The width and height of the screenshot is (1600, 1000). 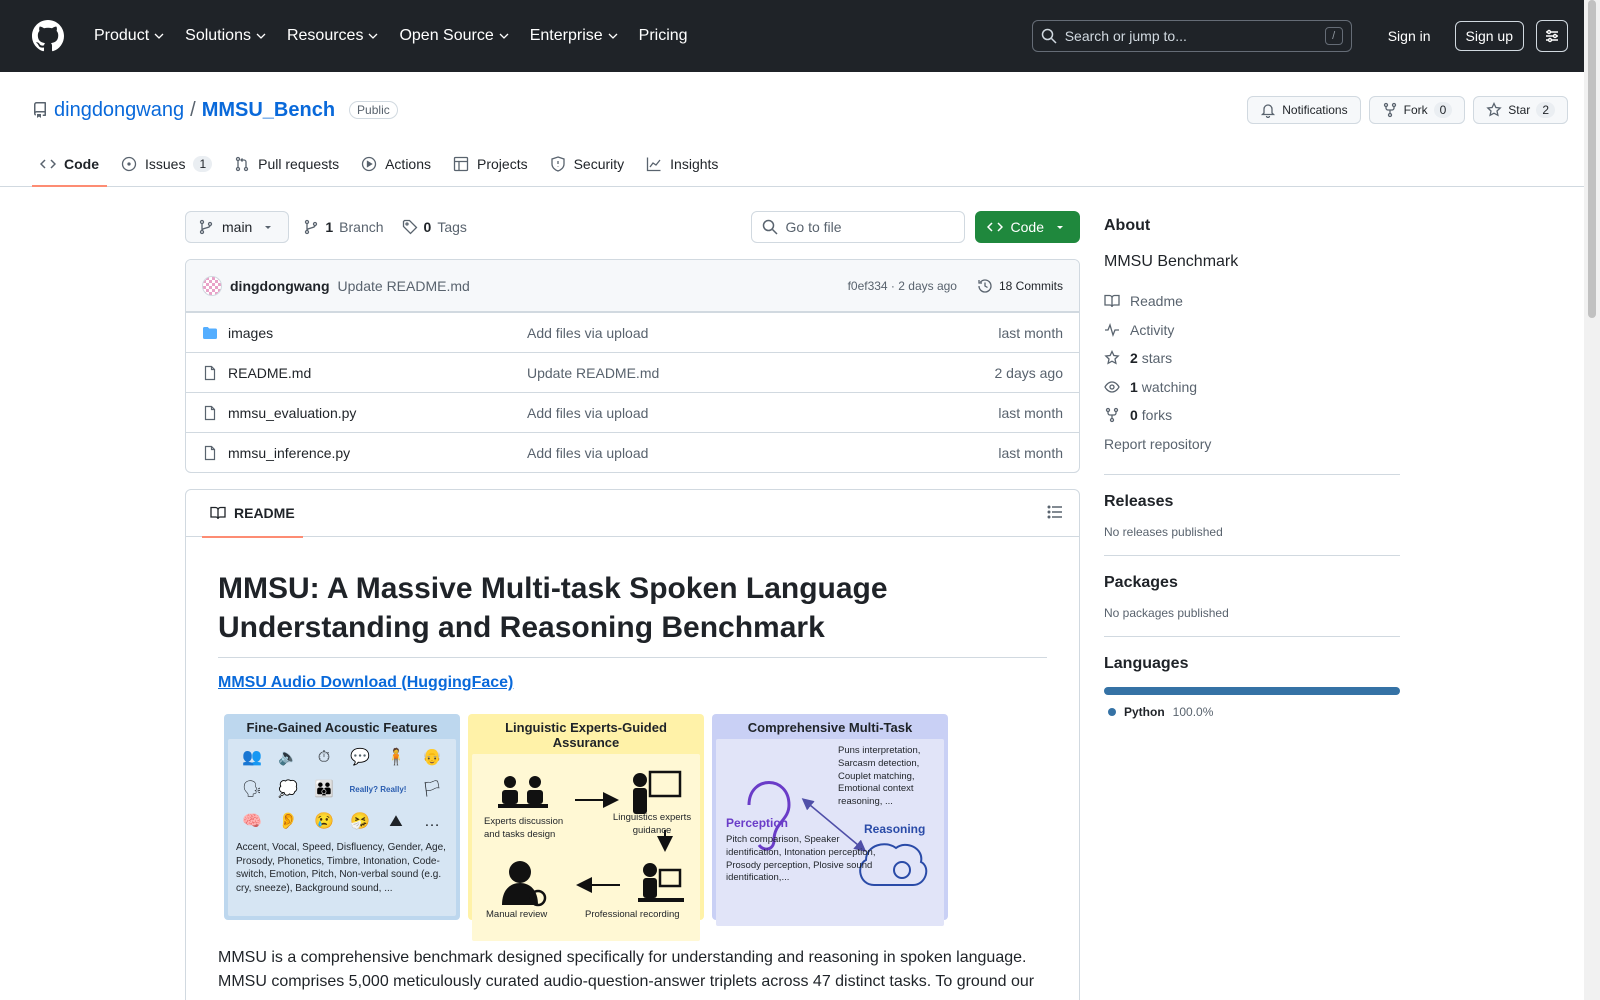 What do you see at coordinates (329, 227) in the screenshot?
I see `branch-count: 1` at bounding box center [329, 227].